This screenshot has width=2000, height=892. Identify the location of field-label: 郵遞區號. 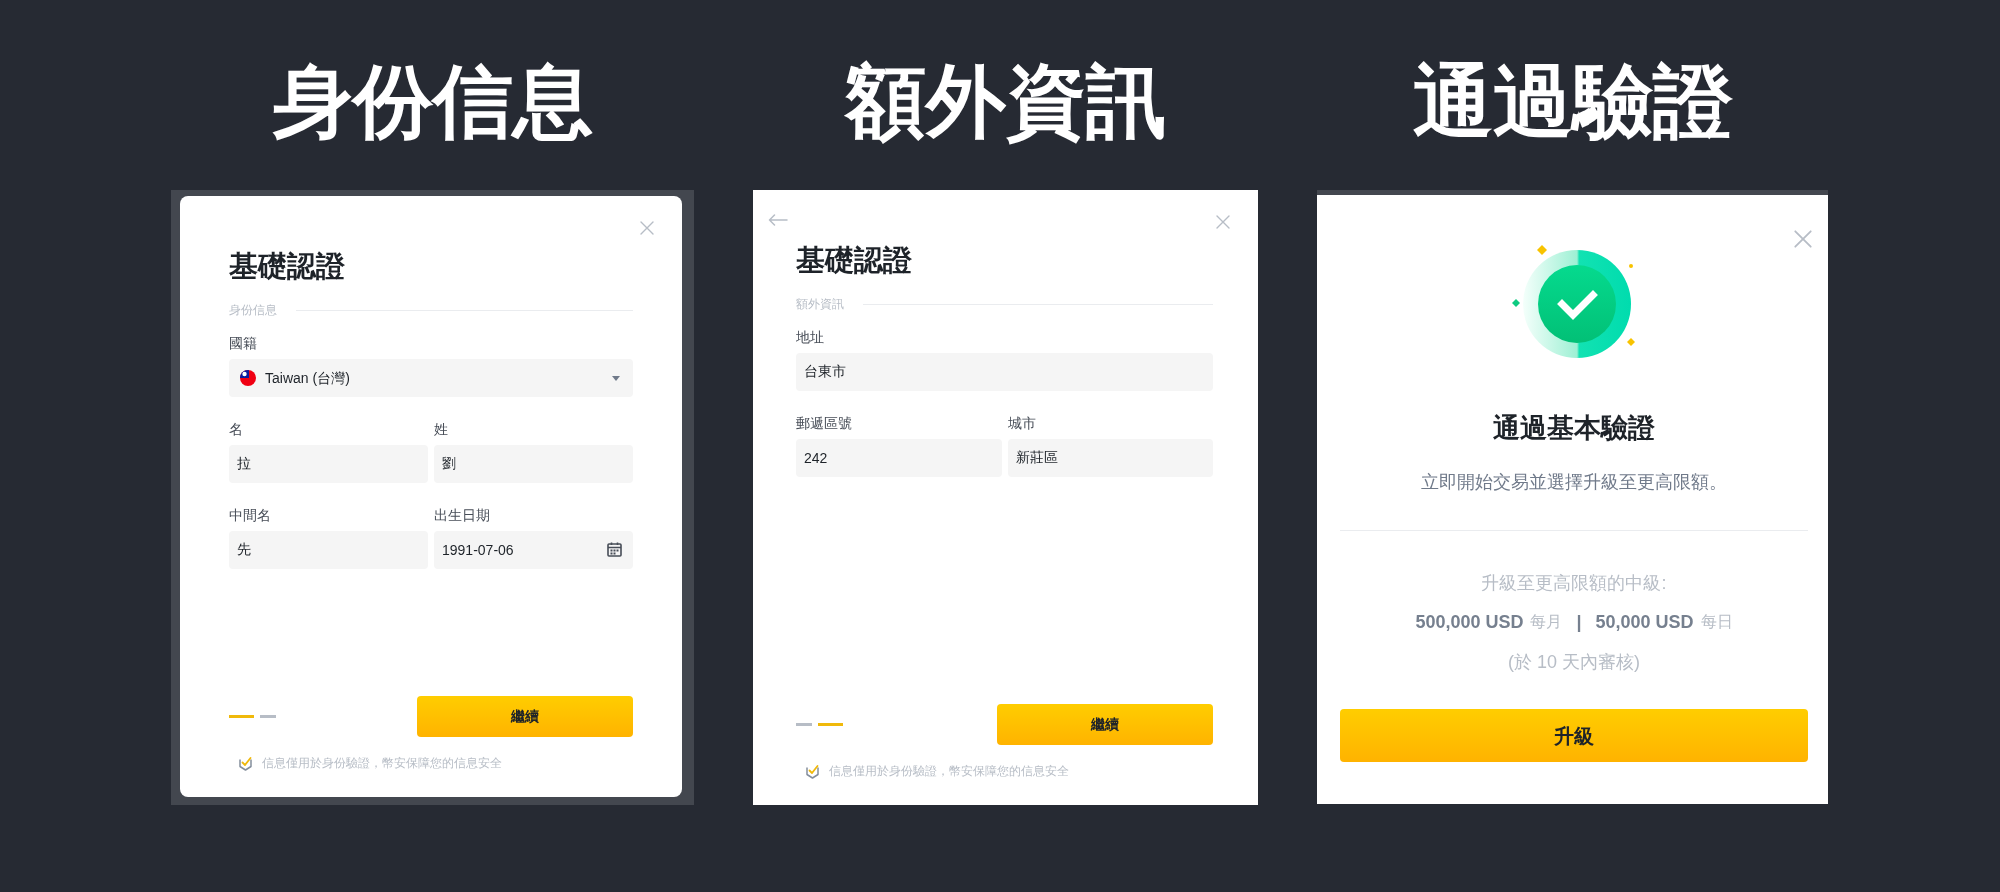
(824, 423).